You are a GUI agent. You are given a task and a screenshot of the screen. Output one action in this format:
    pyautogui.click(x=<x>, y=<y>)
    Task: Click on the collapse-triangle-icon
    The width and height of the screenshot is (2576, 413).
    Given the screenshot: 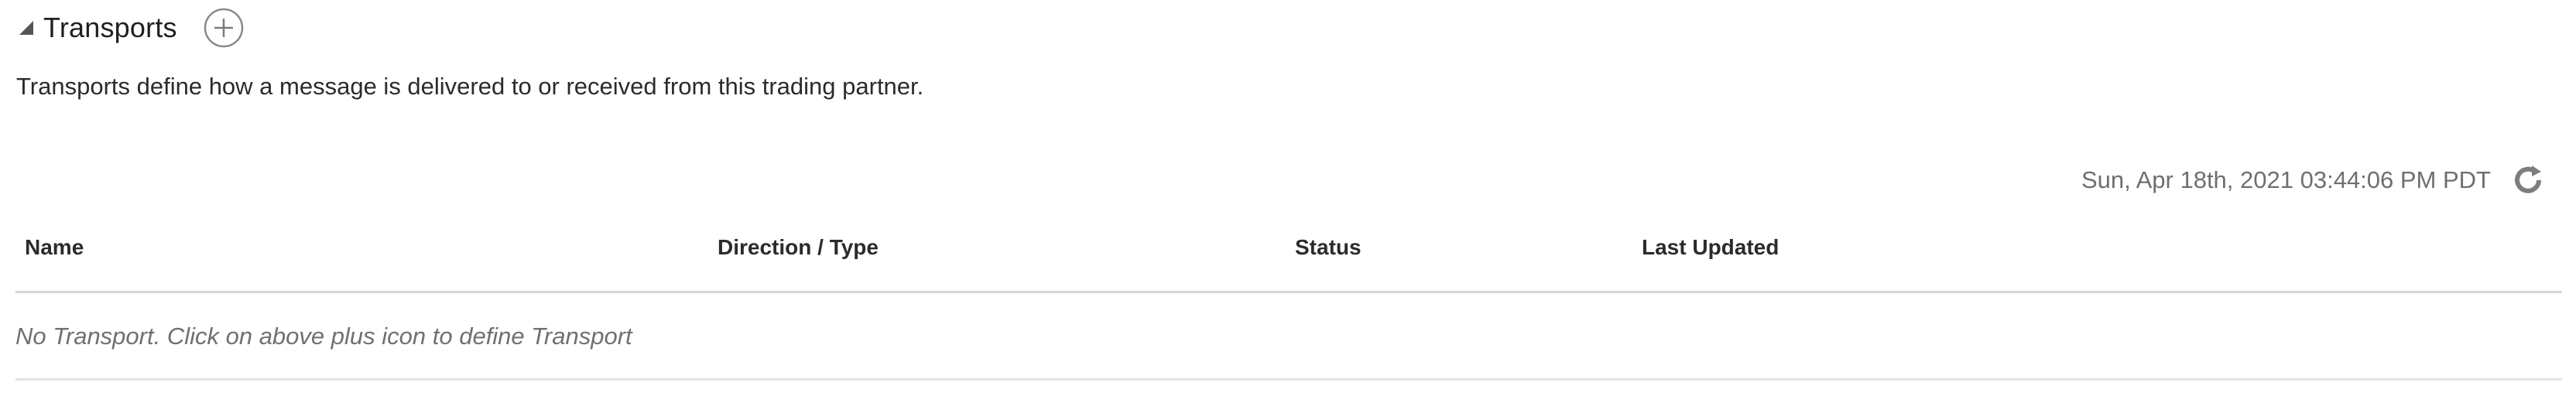 What is the action you would take?
    pyautogui.click(x=26, y=28)
    